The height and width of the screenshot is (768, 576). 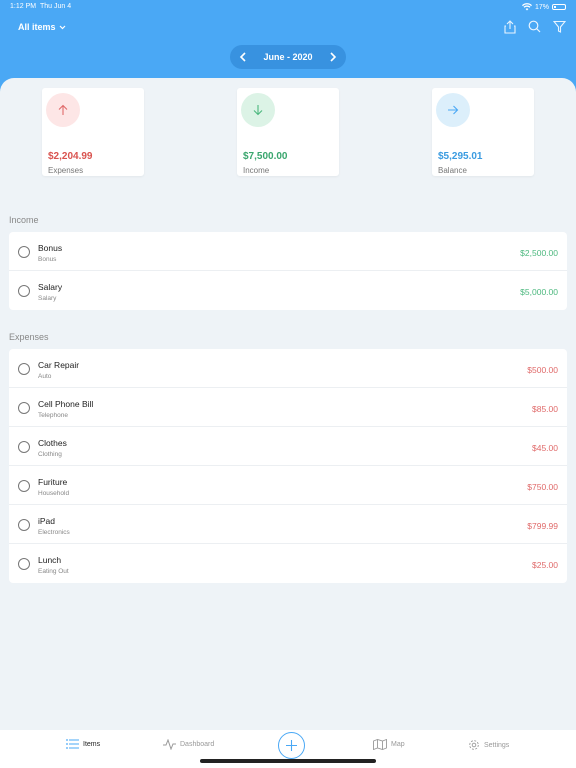 I want to click on arrow-down-icon, so click(x=258, y=110).